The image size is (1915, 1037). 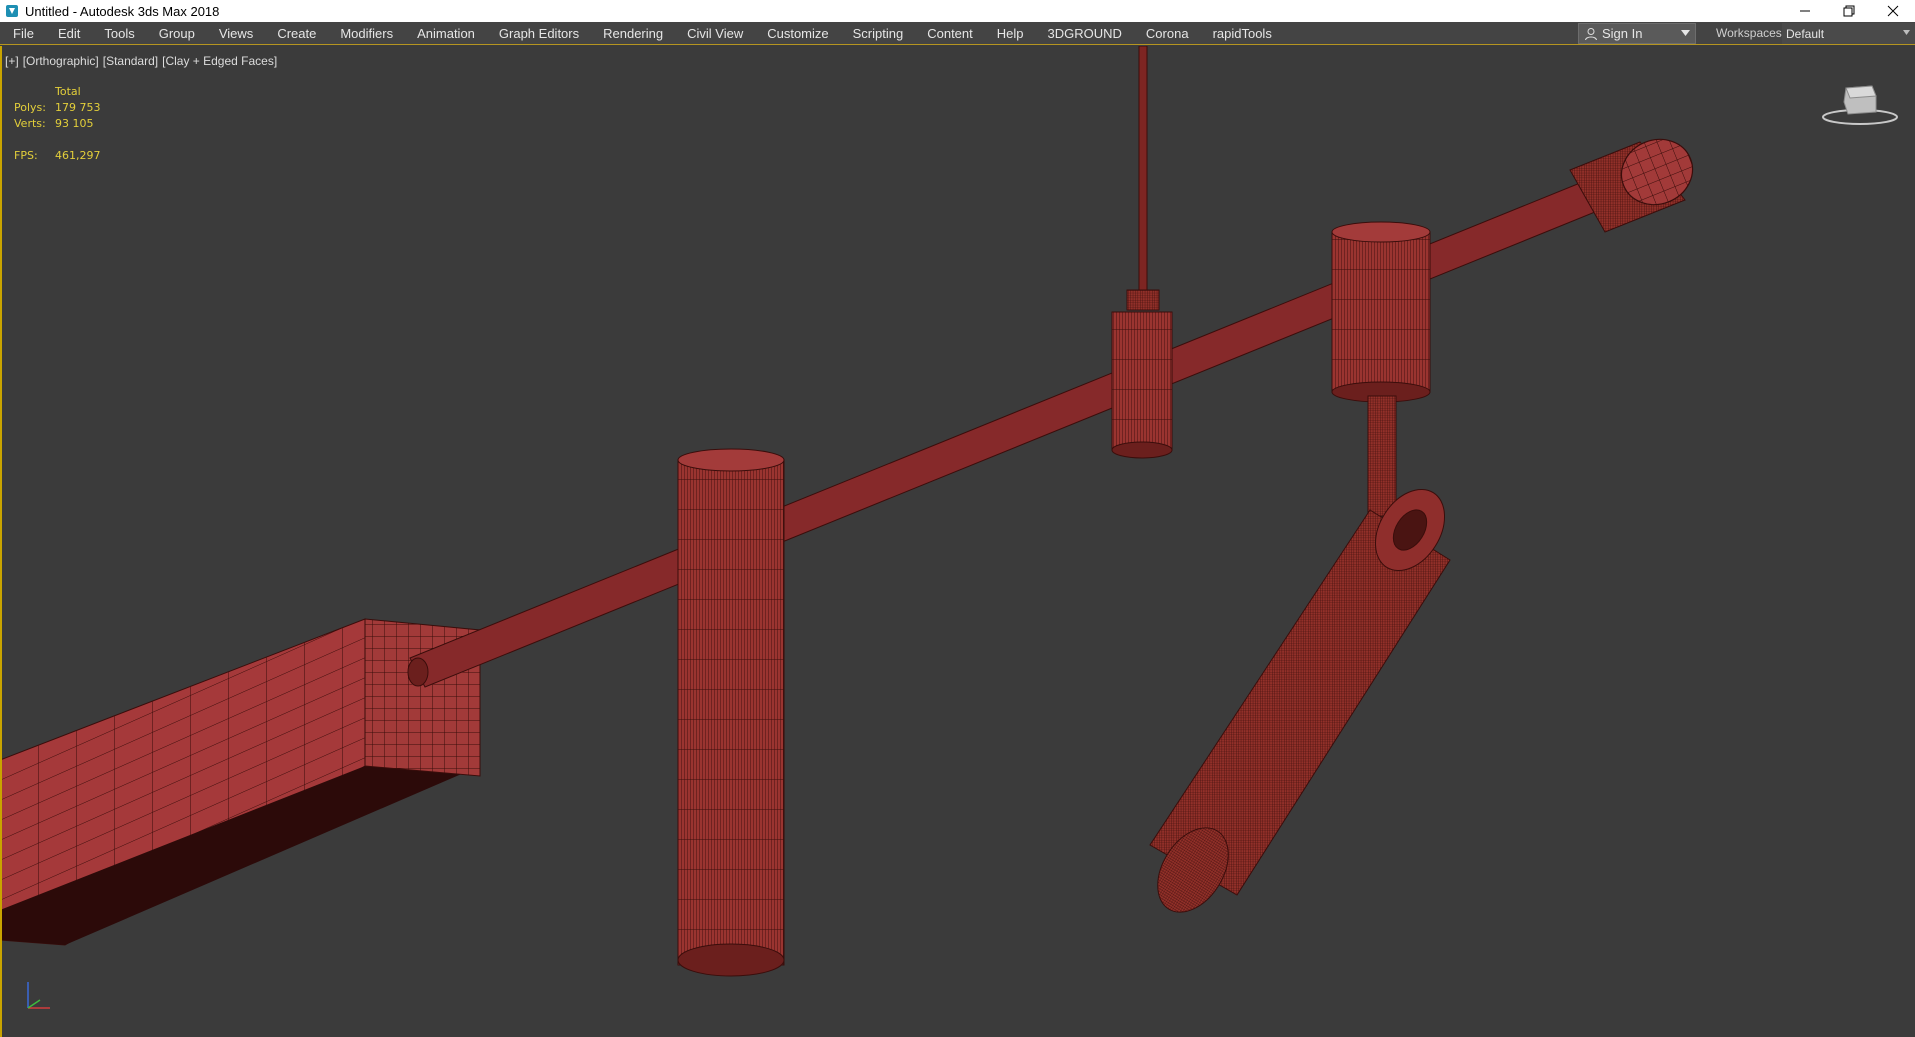 What do you see at coordinates (1805, 33) in the screenshot?
I see `workspace-value: Default` at bounding box center [1805, 33].